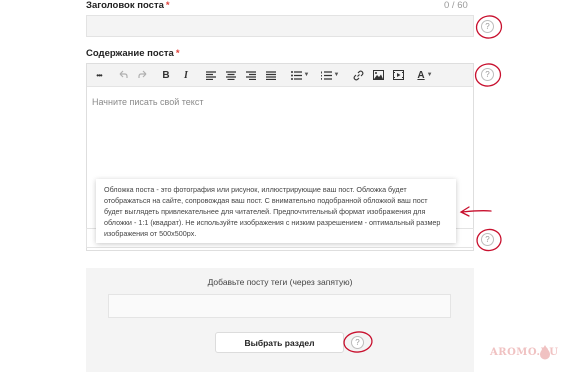  Describe the element at coordinates (475, 211) in the screenshot. I see `annotation-arrow` at that location.